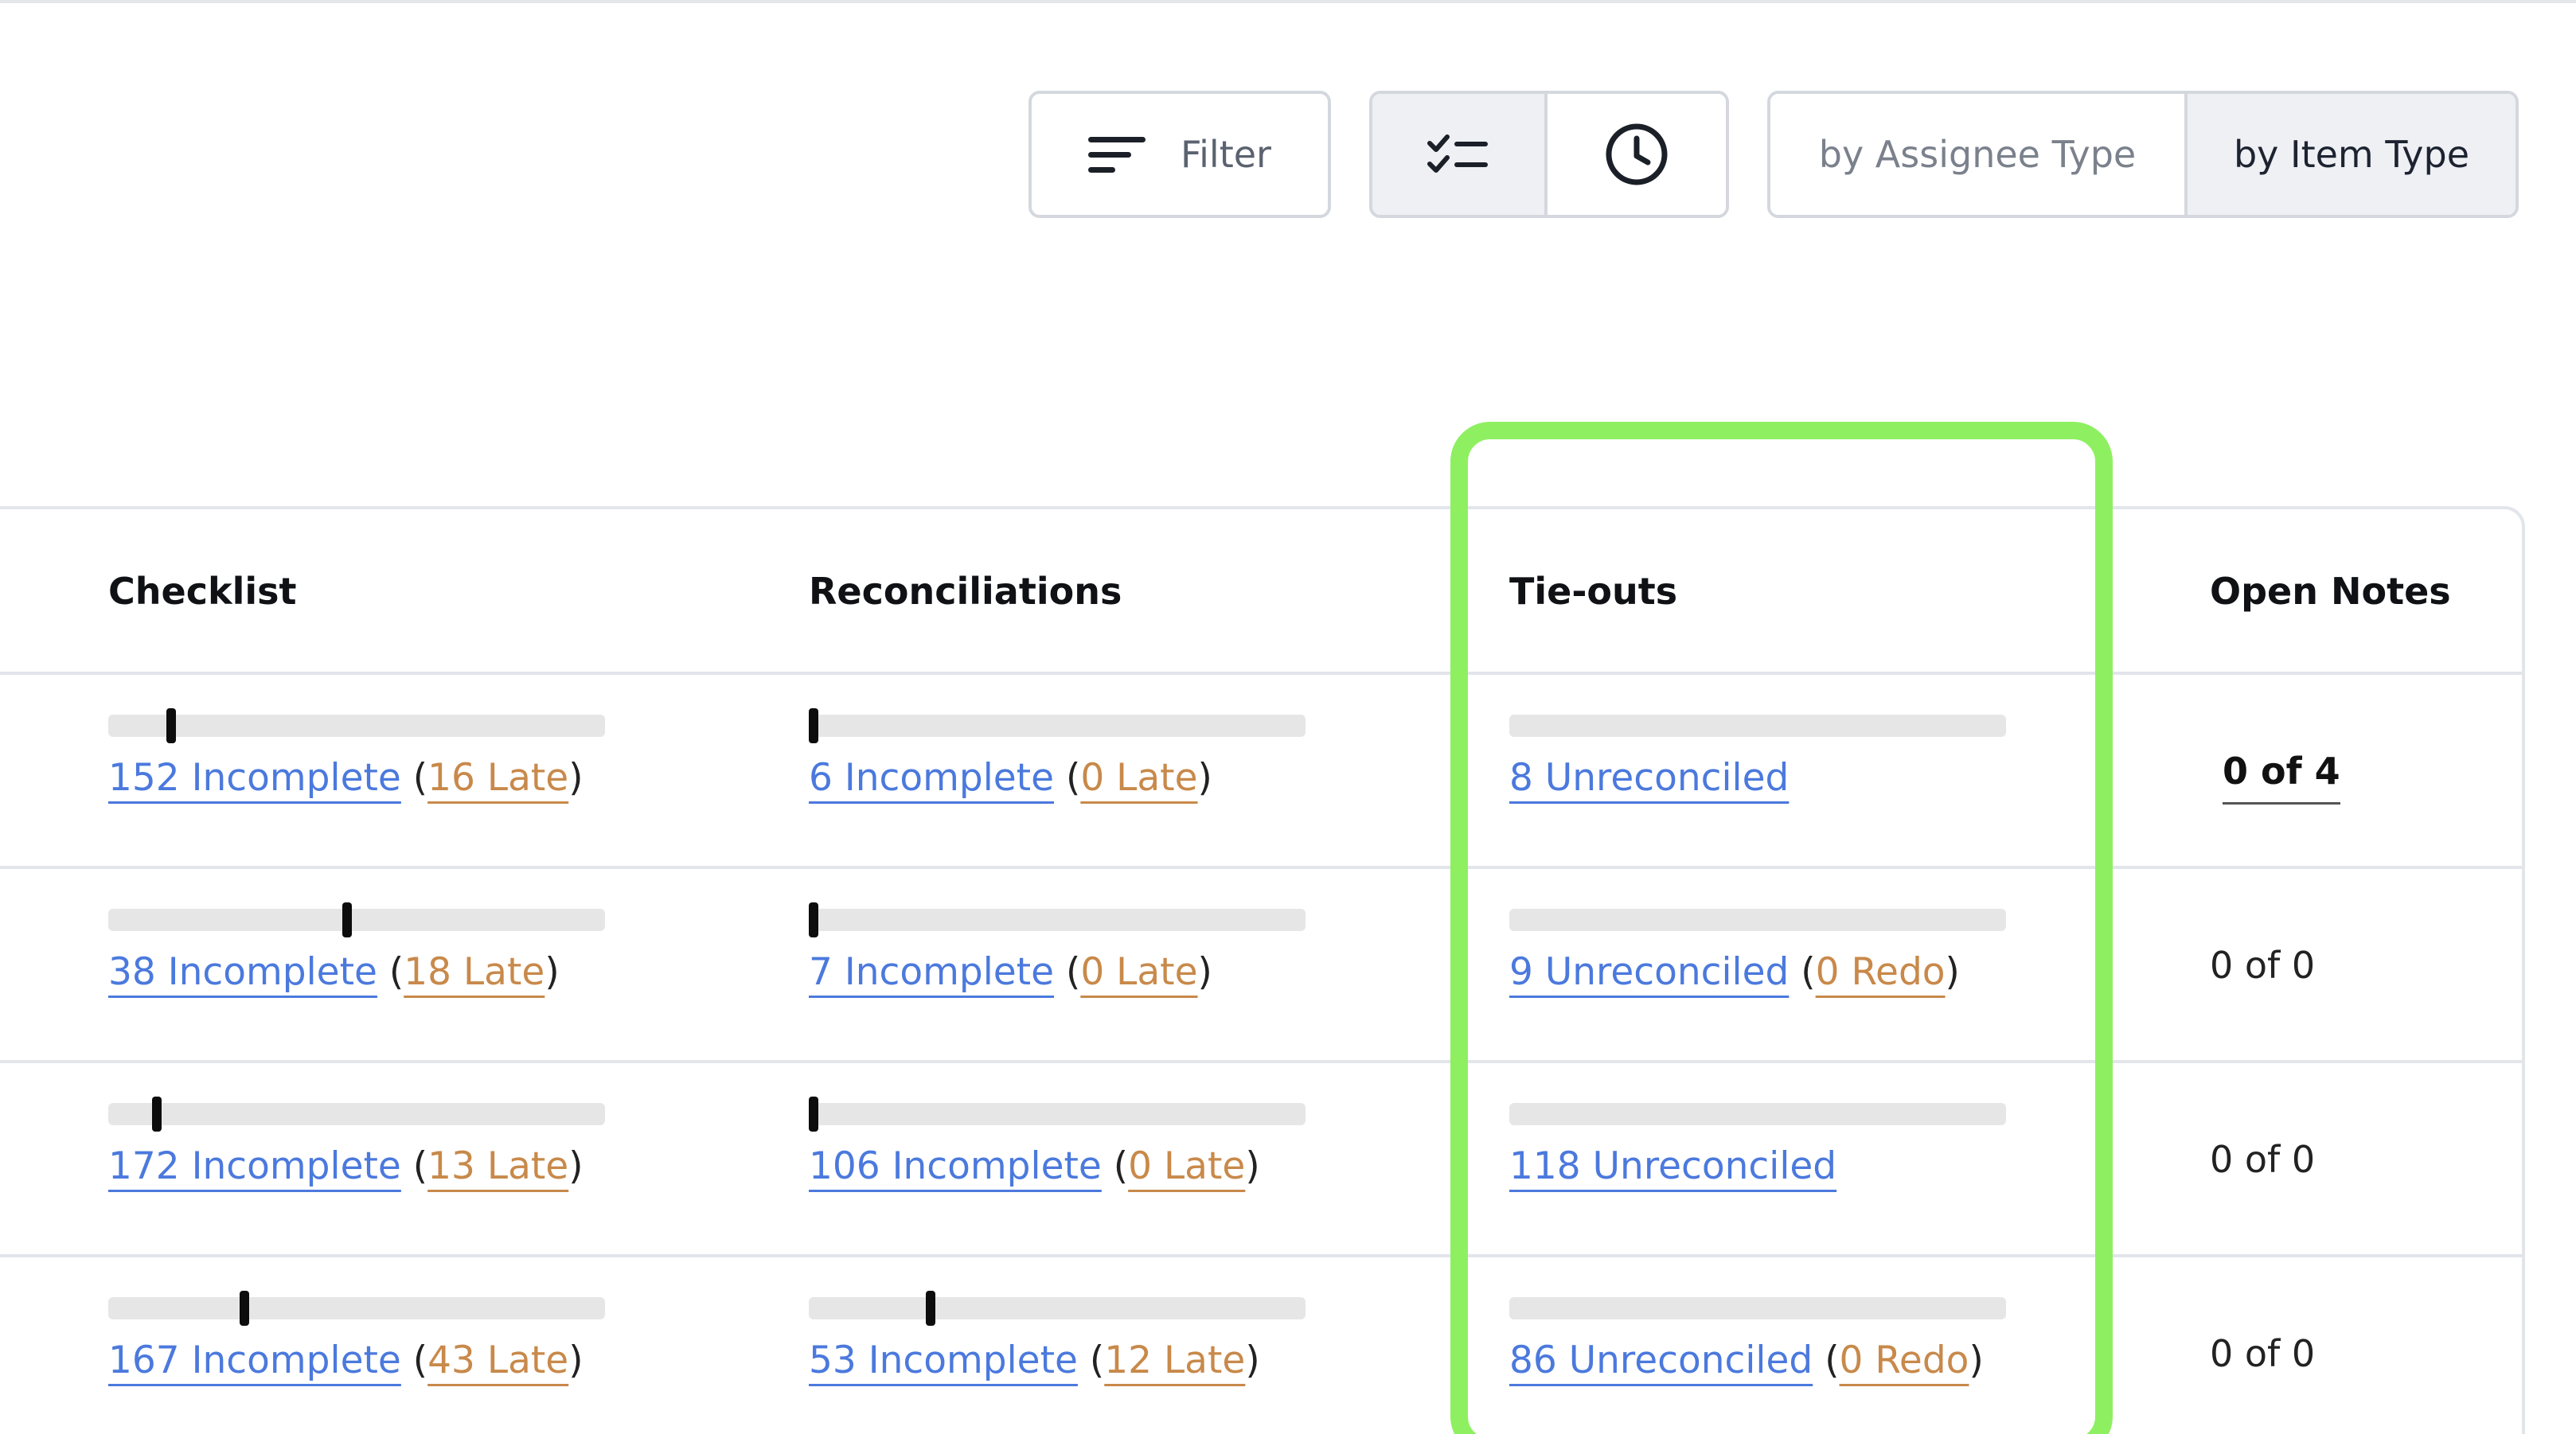 The image size is (2576, 1434). I want to click on tie-outs-cell: 118 Unreconciled, so click(1672, 1166).